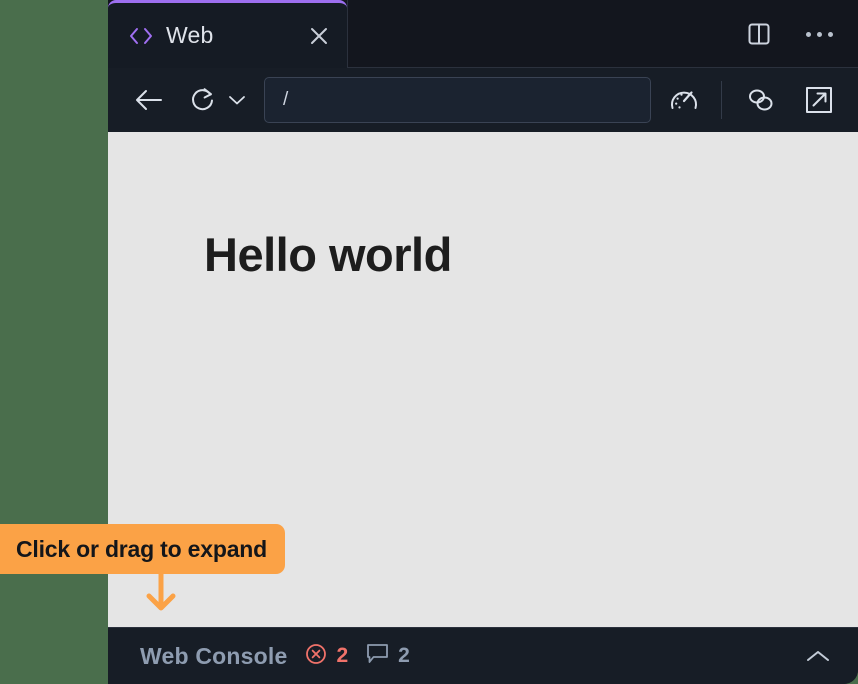  What do you see at coordinates (721, 100) in the screenshot?
I see `toolbar-divider` at bounding box center [721, 100].